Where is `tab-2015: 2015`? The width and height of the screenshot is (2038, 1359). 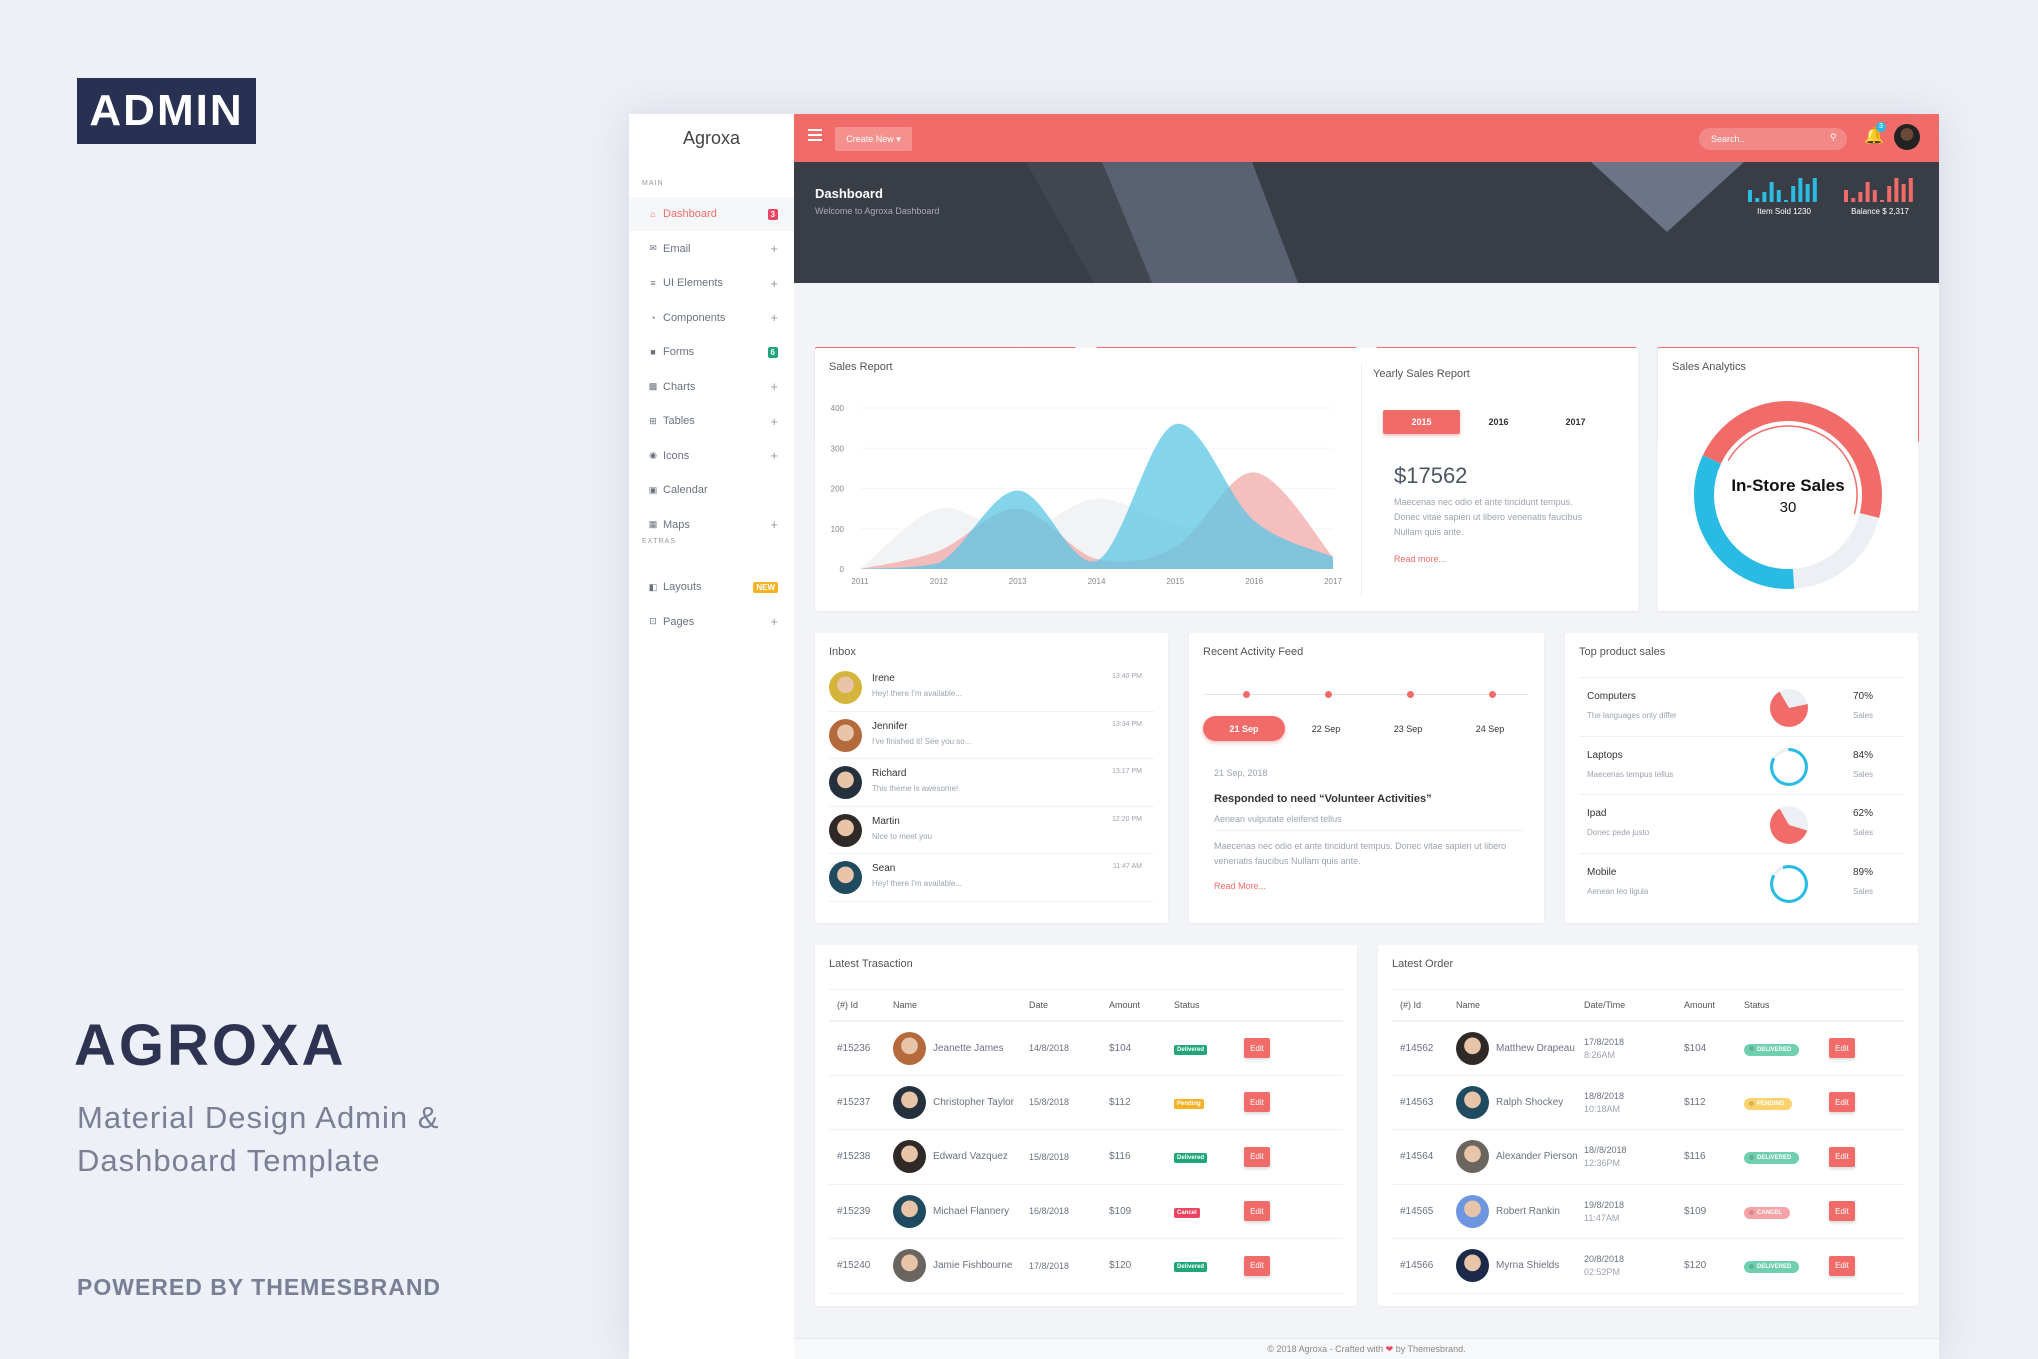
tab-2015: 2015 is located at coordinates (1421, 422).